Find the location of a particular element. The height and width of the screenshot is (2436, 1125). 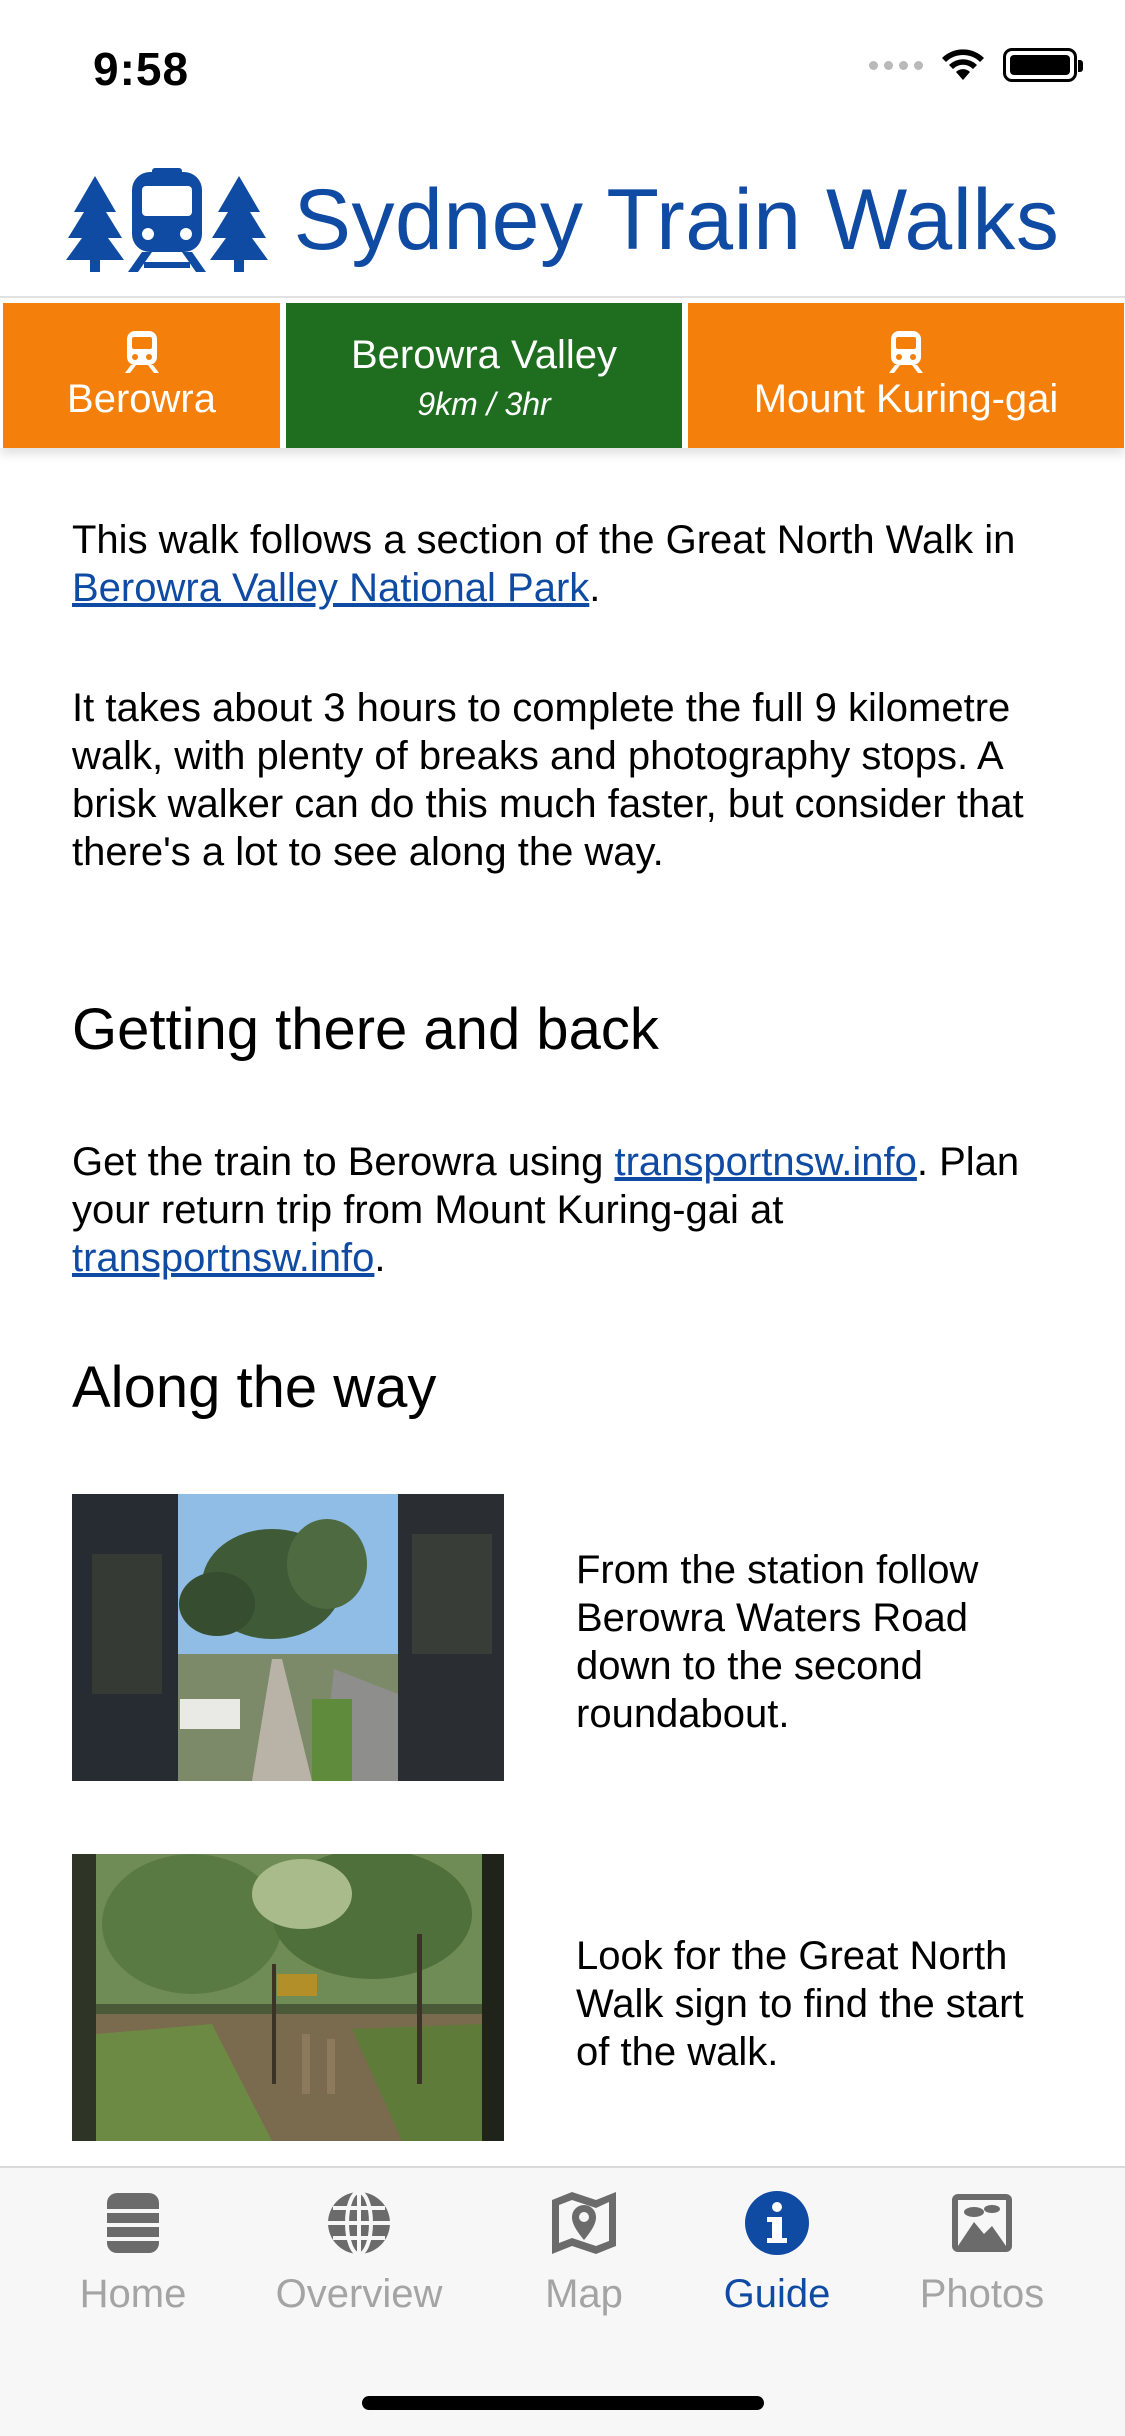

end-station-button: Mount Kuring-gai is located at coordinates (906, 375).